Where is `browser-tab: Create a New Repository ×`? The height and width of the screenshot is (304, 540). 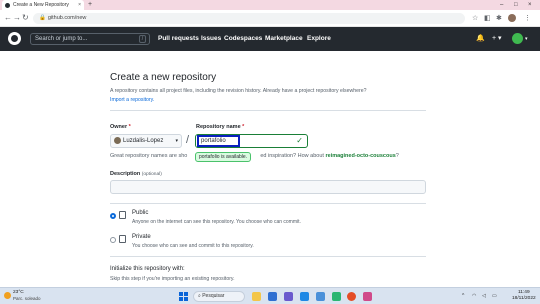 browser-tab: Create a New Repository × is located at coordinates (43, 5).